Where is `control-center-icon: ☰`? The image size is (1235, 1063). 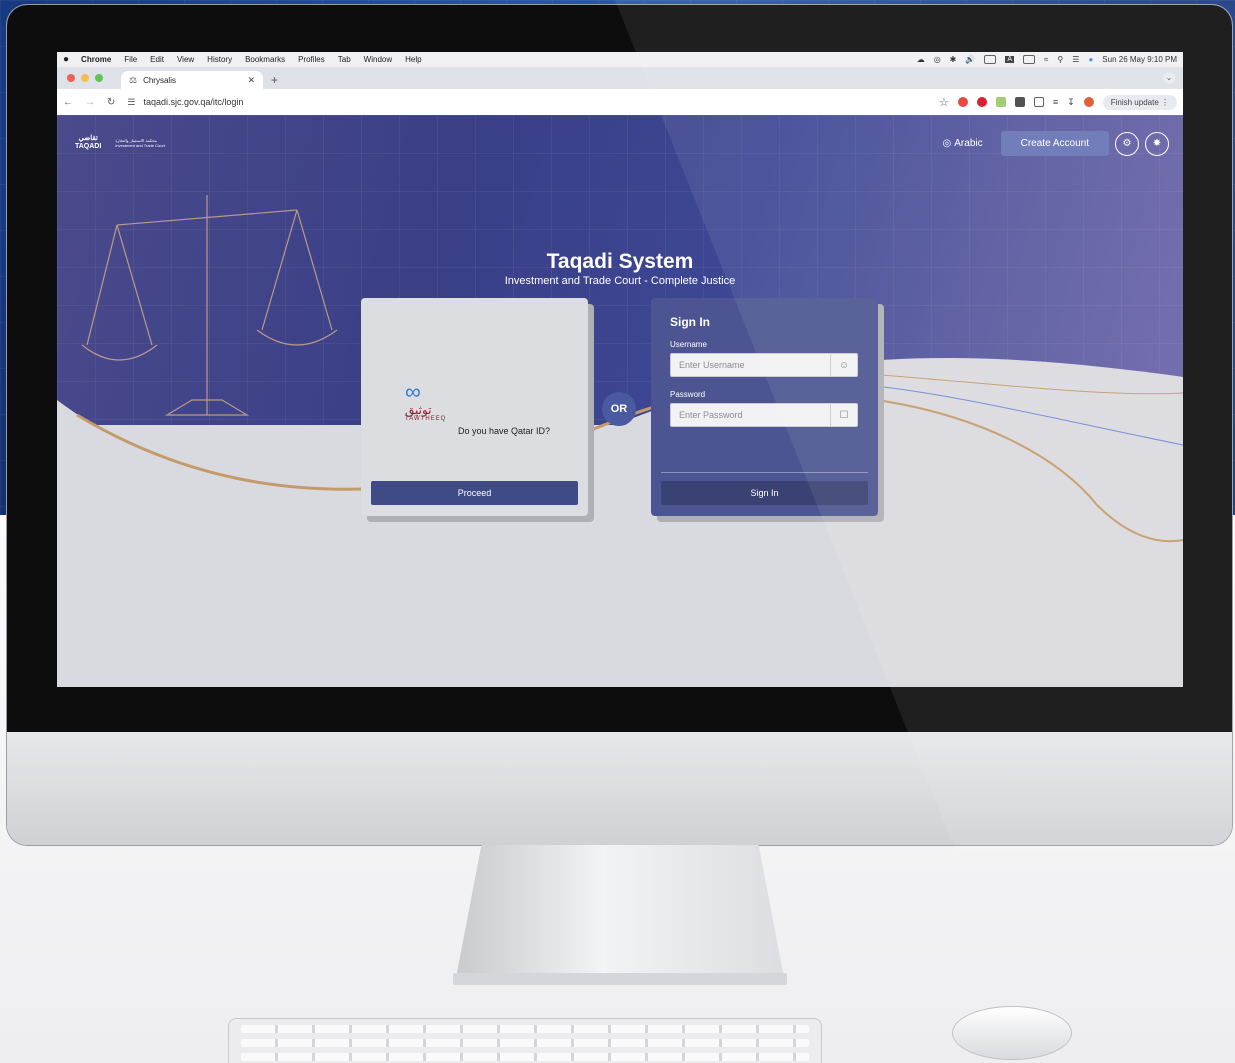 control-center-icon: ☰ is located at coordinates (1075, 59).